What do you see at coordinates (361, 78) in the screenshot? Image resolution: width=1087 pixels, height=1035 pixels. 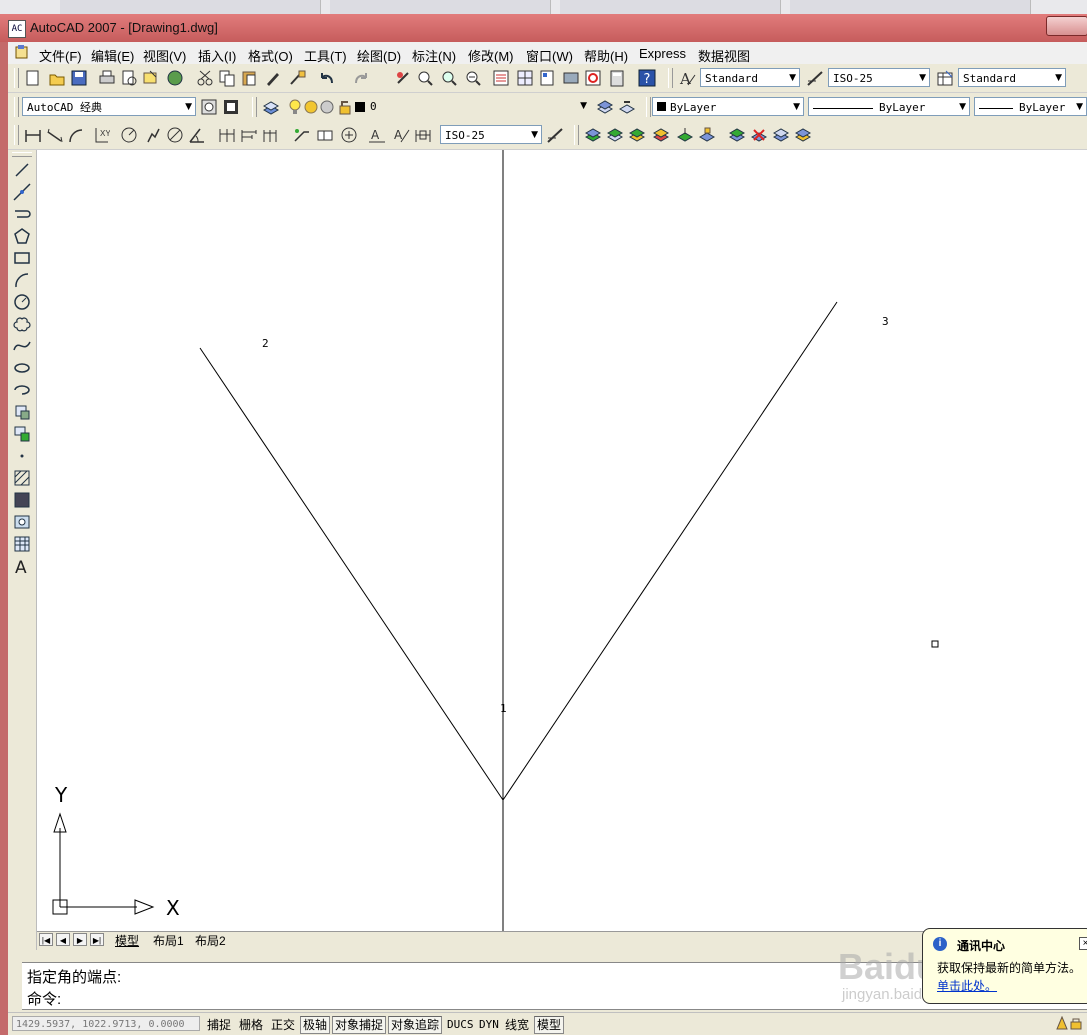 I see `redo-icon` at bounding box center [361, 78].